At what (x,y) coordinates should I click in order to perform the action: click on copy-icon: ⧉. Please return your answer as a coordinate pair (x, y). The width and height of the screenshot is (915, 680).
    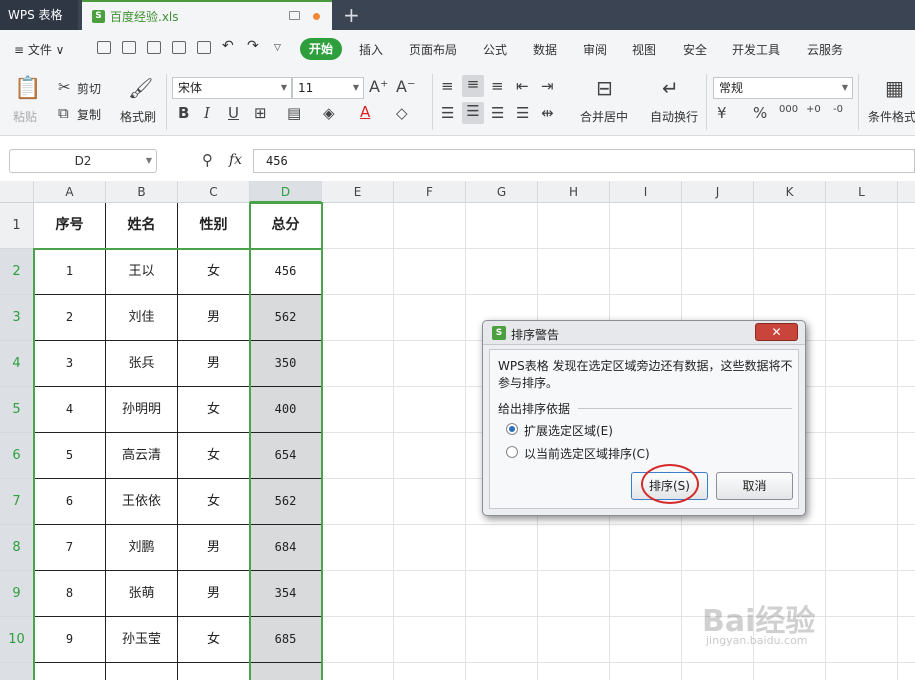
    Looking at the image, I should click on (63, 113).